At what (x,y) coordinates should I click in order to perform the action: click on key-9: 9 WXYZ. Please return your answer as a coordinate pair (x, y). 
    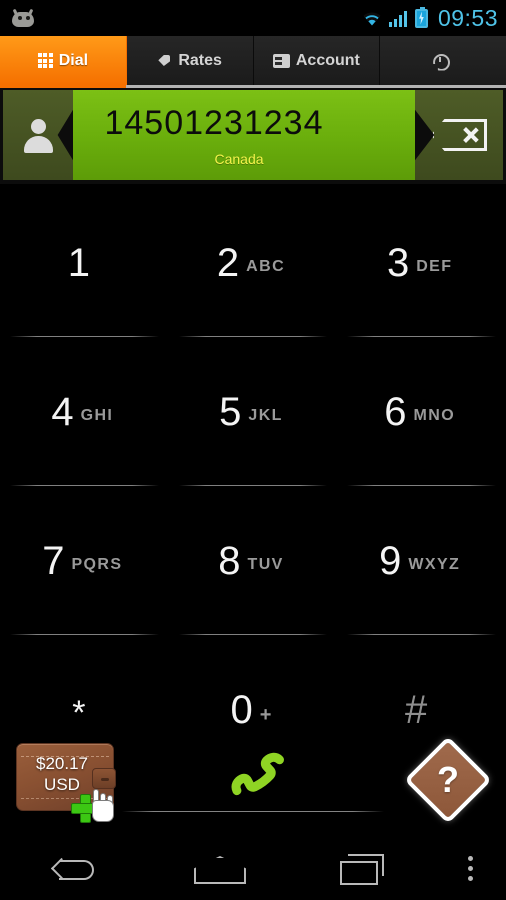
    Looking at the image, I should click on (421, 560).